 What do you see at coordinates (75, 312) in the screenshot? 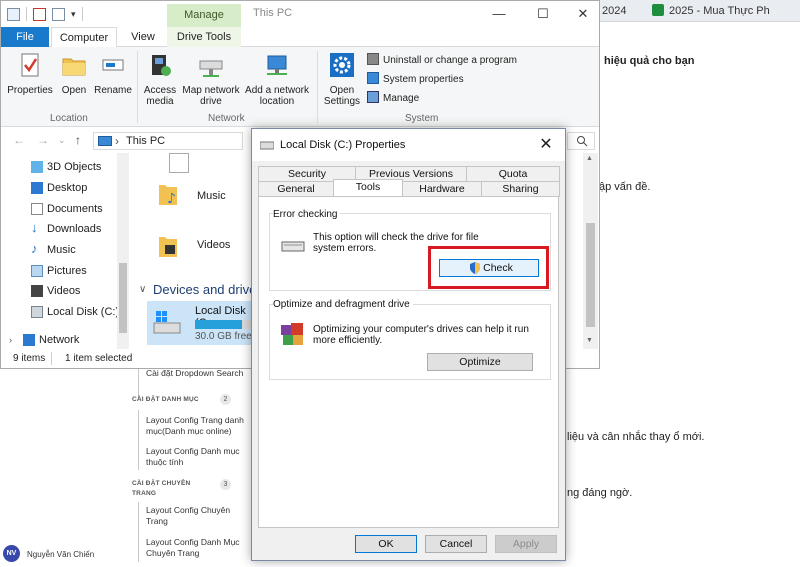
I see `nav-item-local-disk: Local Disk (C:)` at bounding box center [75, 312].